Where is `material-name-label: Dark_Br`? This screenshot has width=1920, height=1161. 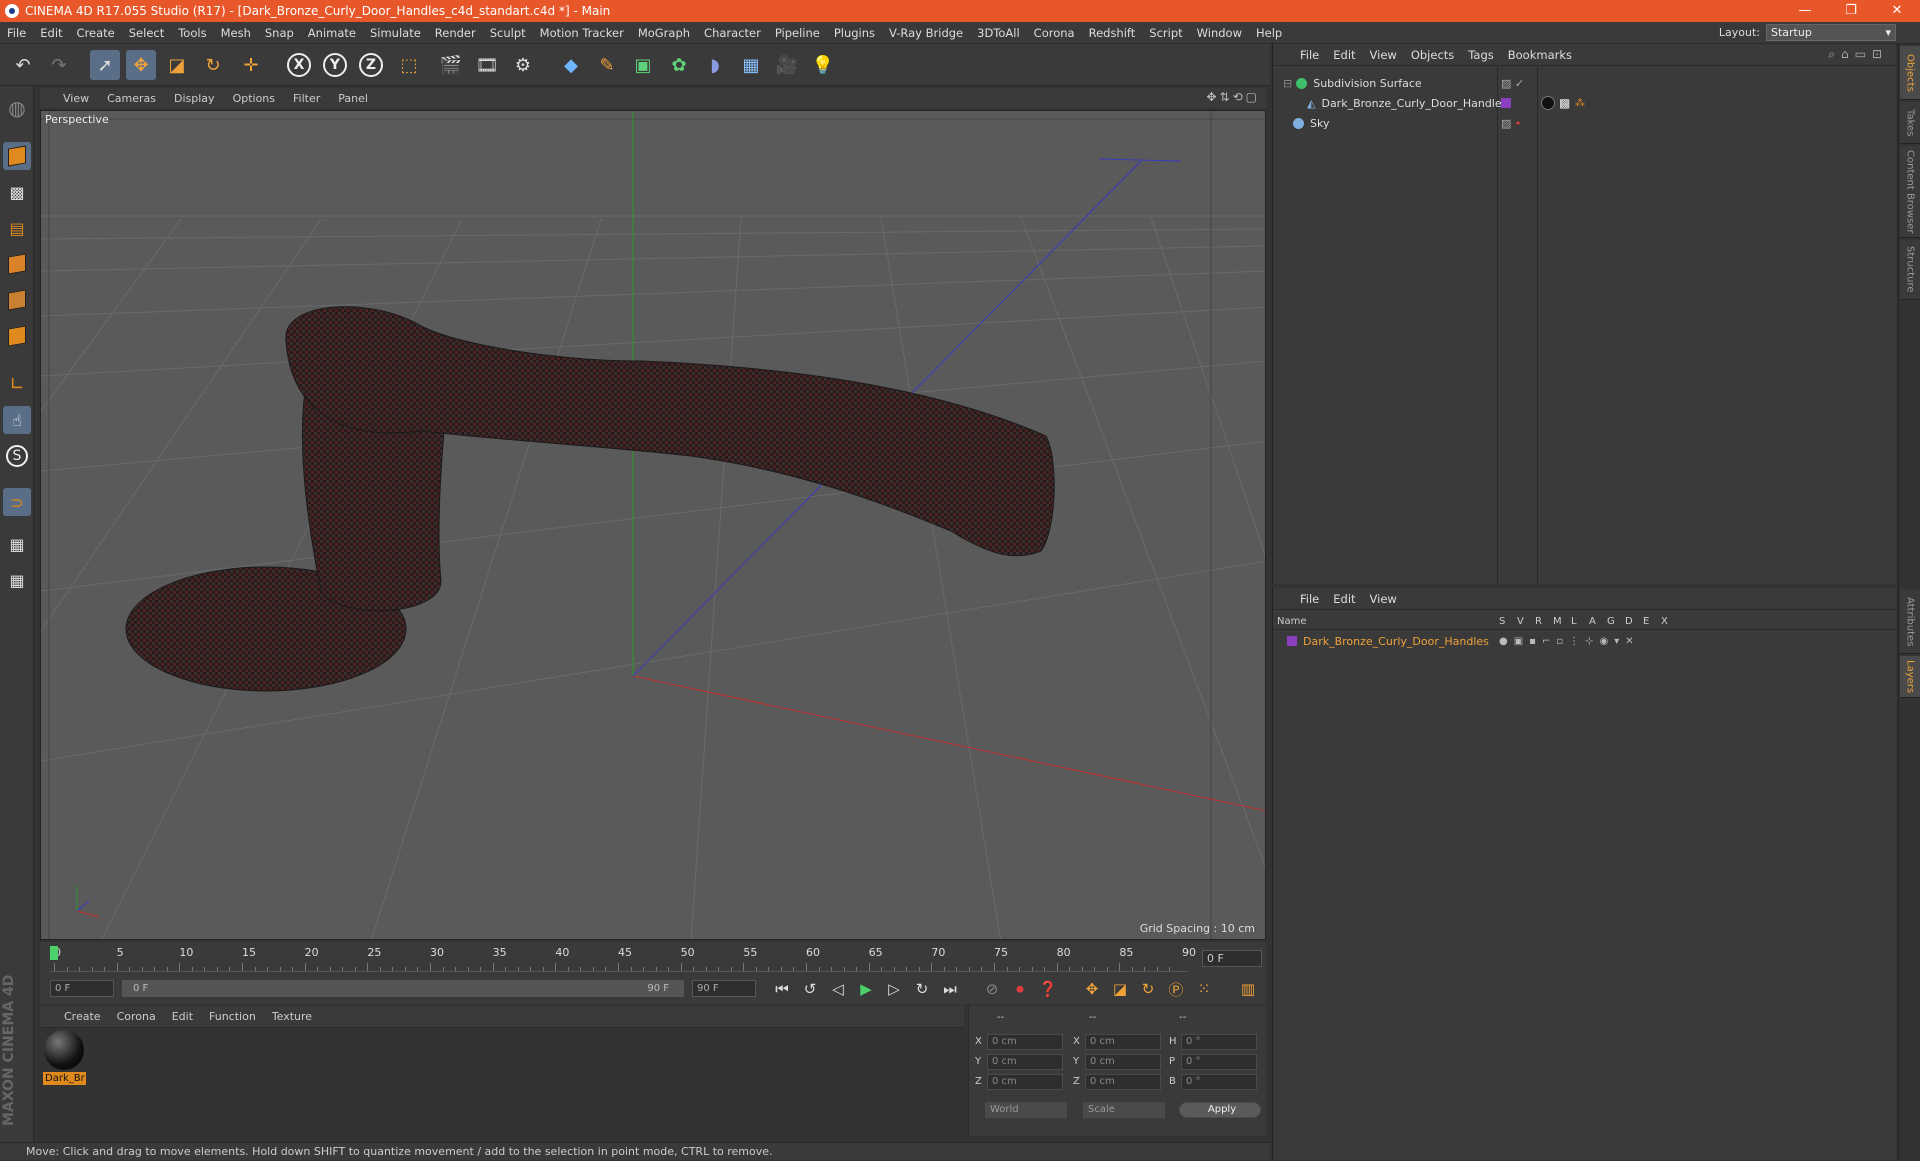 material-name-label: Dark_Br is located at coordinates (64, 1078).